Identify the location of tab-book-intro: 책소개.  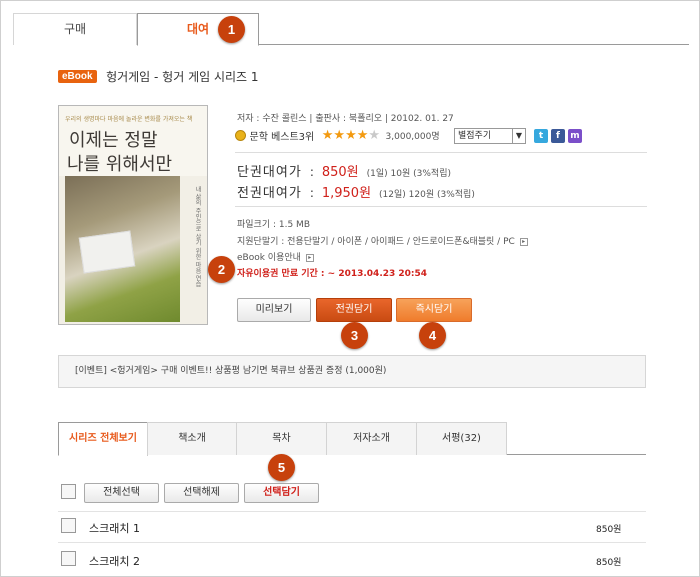
(192, 438).